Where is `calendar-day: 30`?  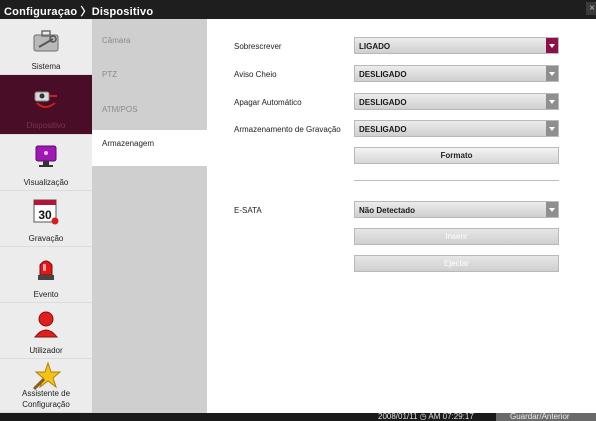 calendar-day: 30 is located at coordinates (45, 215).